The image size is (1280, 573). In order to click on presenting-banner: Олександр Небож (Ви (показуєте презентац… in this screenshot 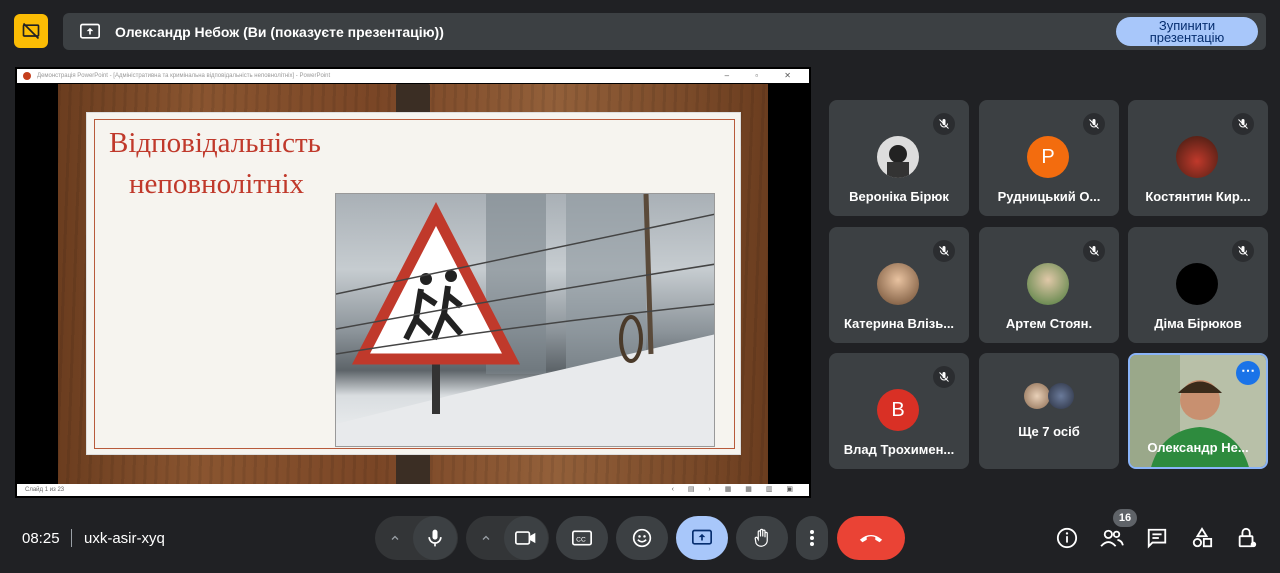, I will do `click(664, 31)`.